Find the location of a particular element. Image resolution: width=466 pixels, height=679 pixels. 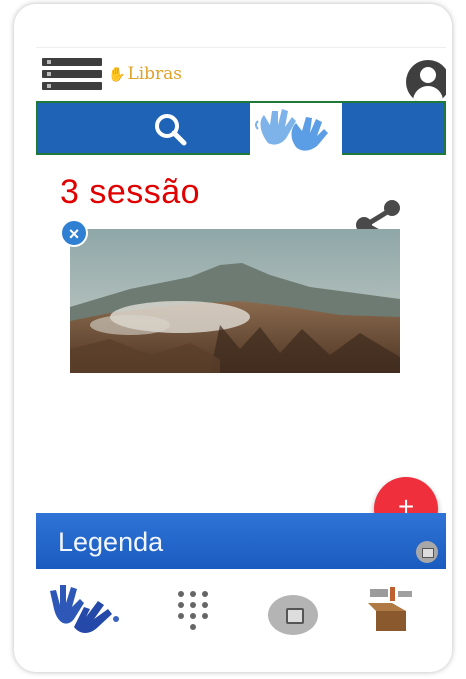

legend-image-icon is located at coordinates (427, 552).